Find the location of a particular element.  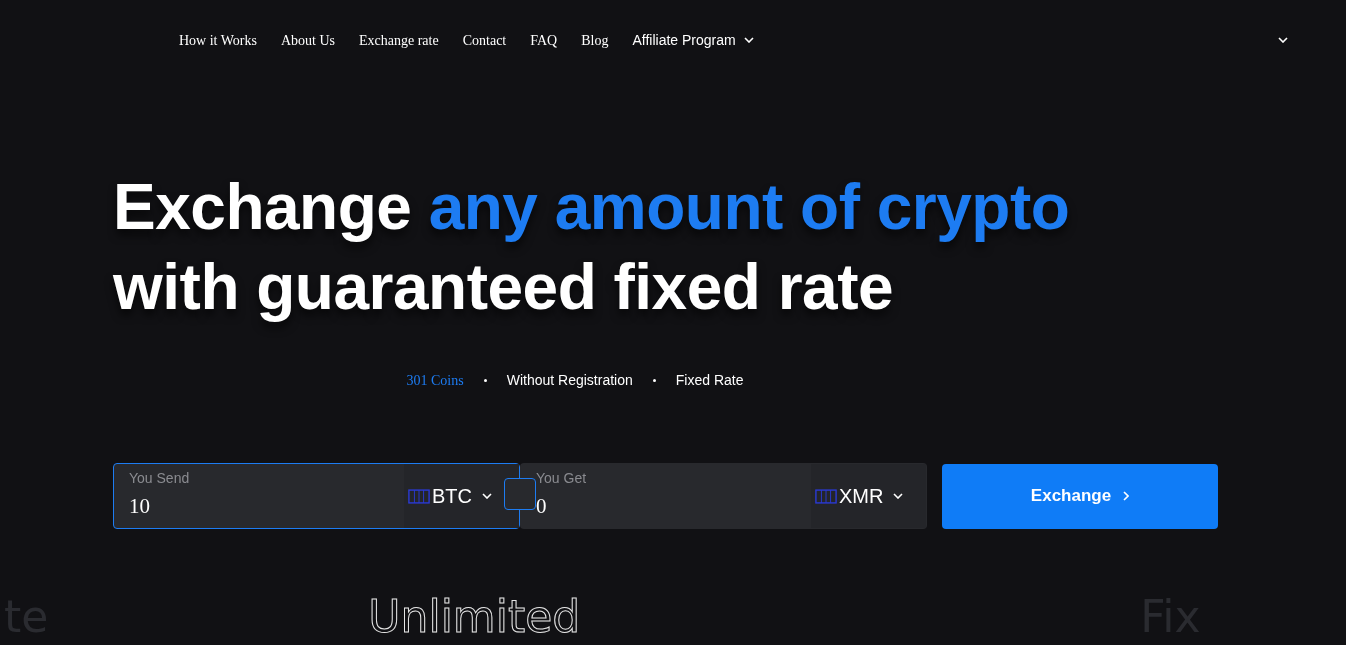

exchange-button: Exchange is located at coordinates (1080, 496).